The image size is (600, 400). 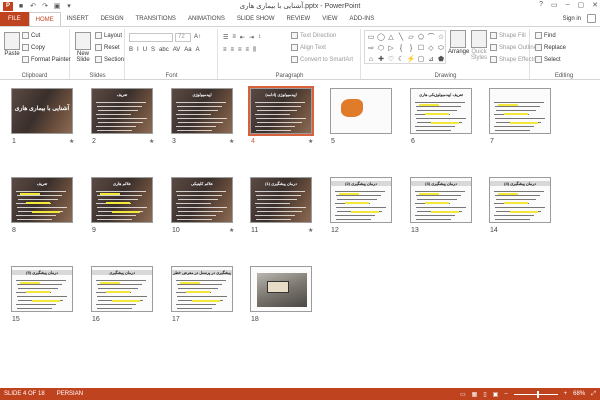 What do you see at coordinates (441, 111) in the screenshot?
I see `slide-thumbnail: تعریف اپیدمیولوژیکی هاری` at bounding box center [441, 111].